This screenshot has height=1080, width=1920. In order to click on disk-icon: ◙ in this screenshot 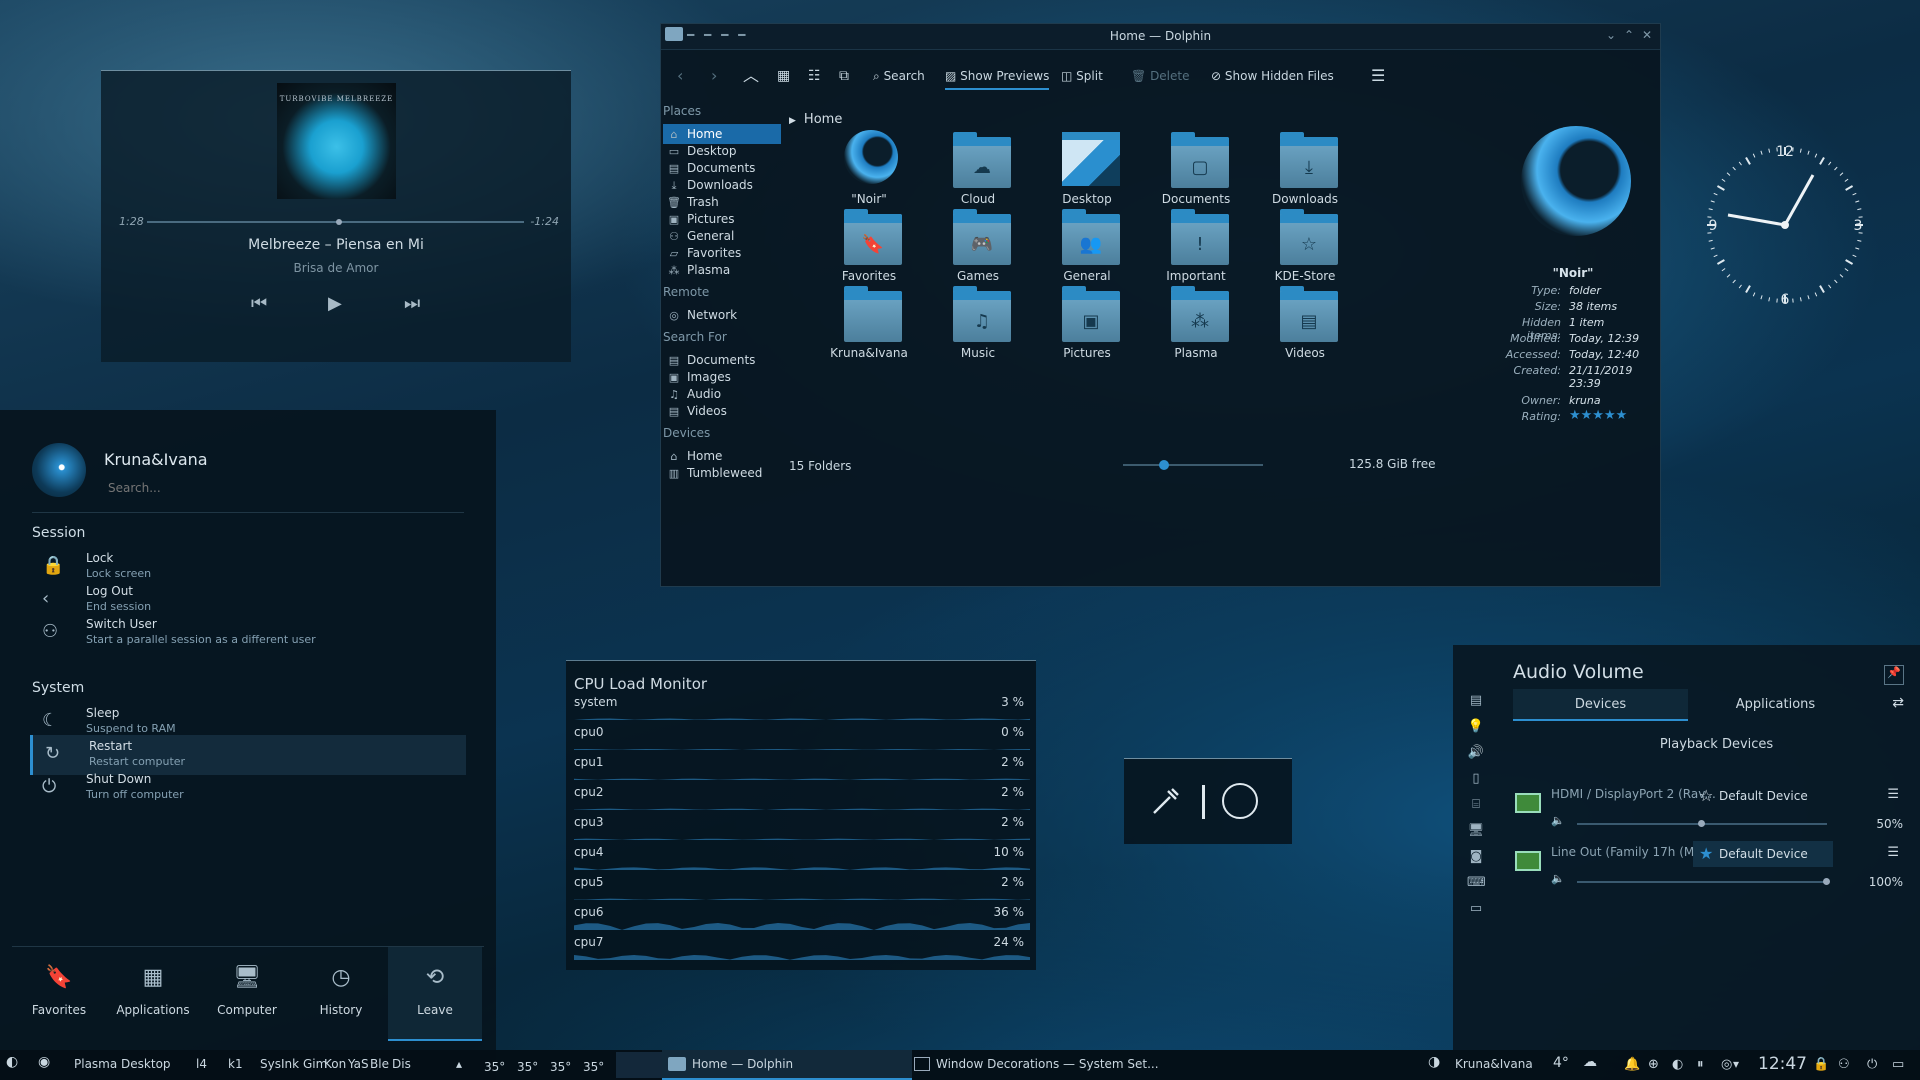, I will do `click(1476, 858)`.